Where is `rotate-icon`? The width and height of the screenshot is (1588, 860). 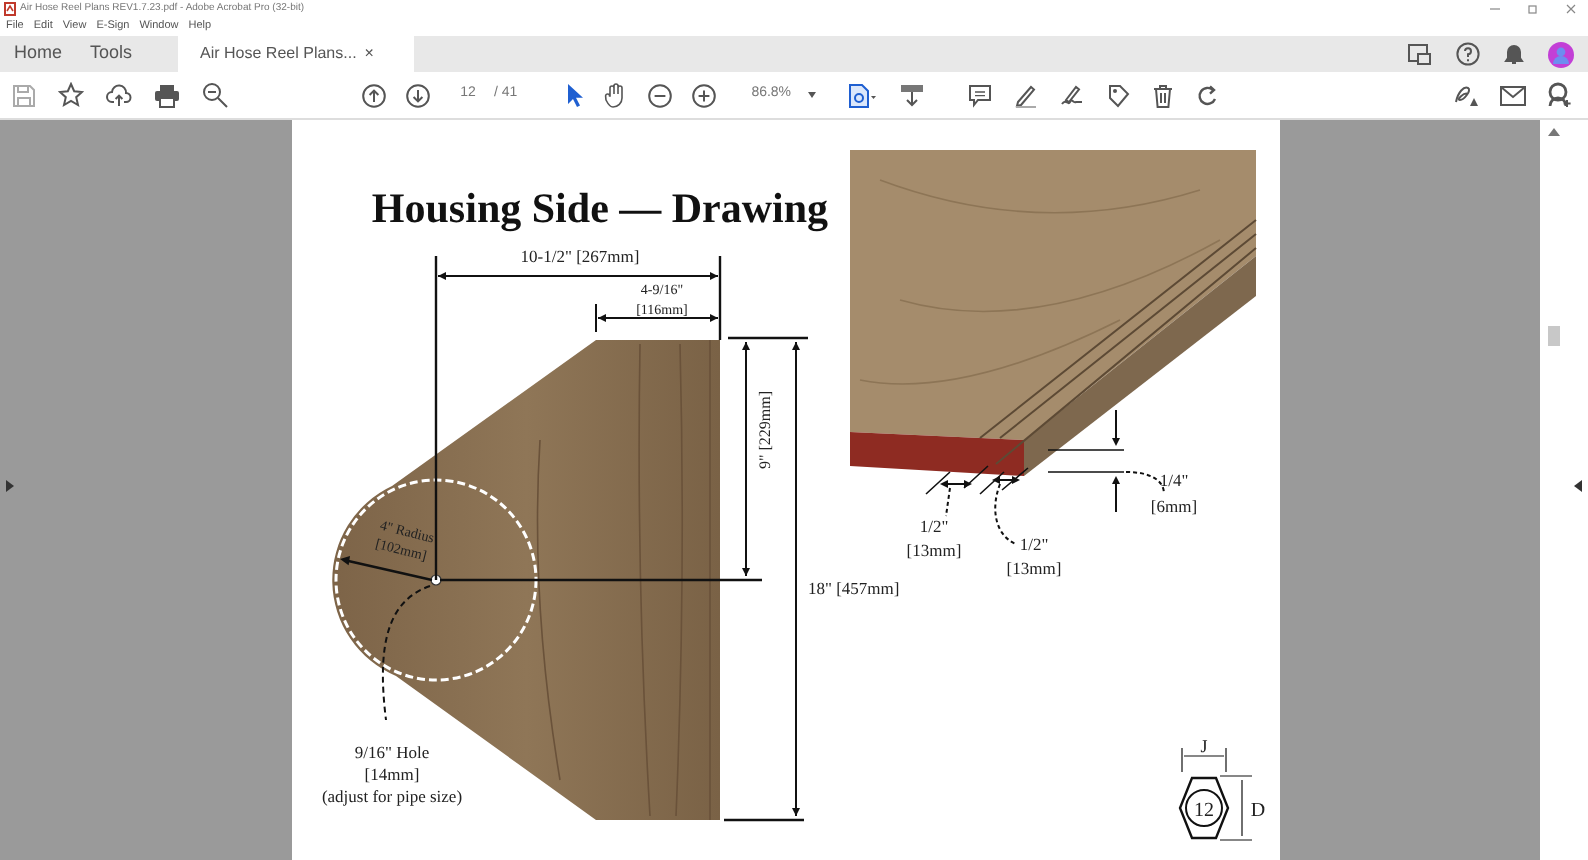
rotate-icon is located at coordinates (1207, 95).